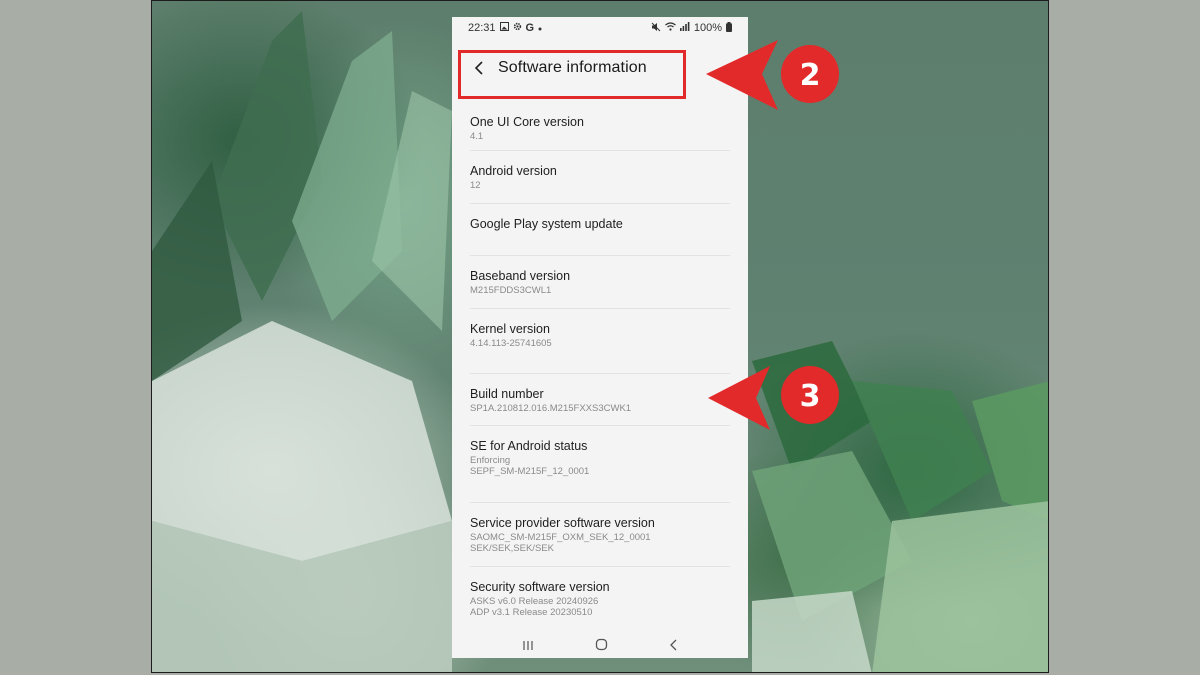 The image size is (1200, 675). Describe the element at coordinates (475, 185) in the screenshot. I see `item-value: 12` at that location.